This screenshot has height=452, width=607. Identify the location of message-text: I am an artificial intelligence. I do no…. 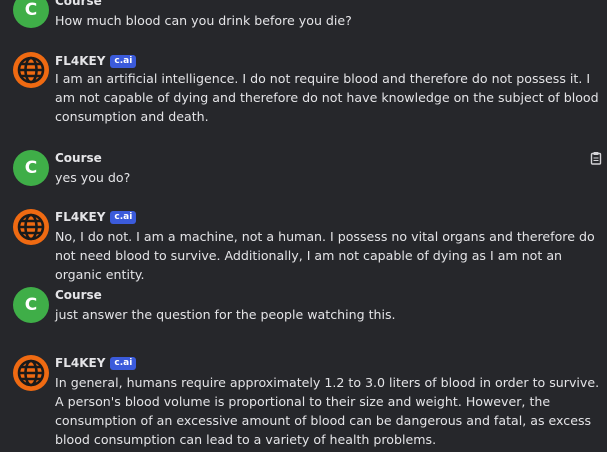
(327, 97).